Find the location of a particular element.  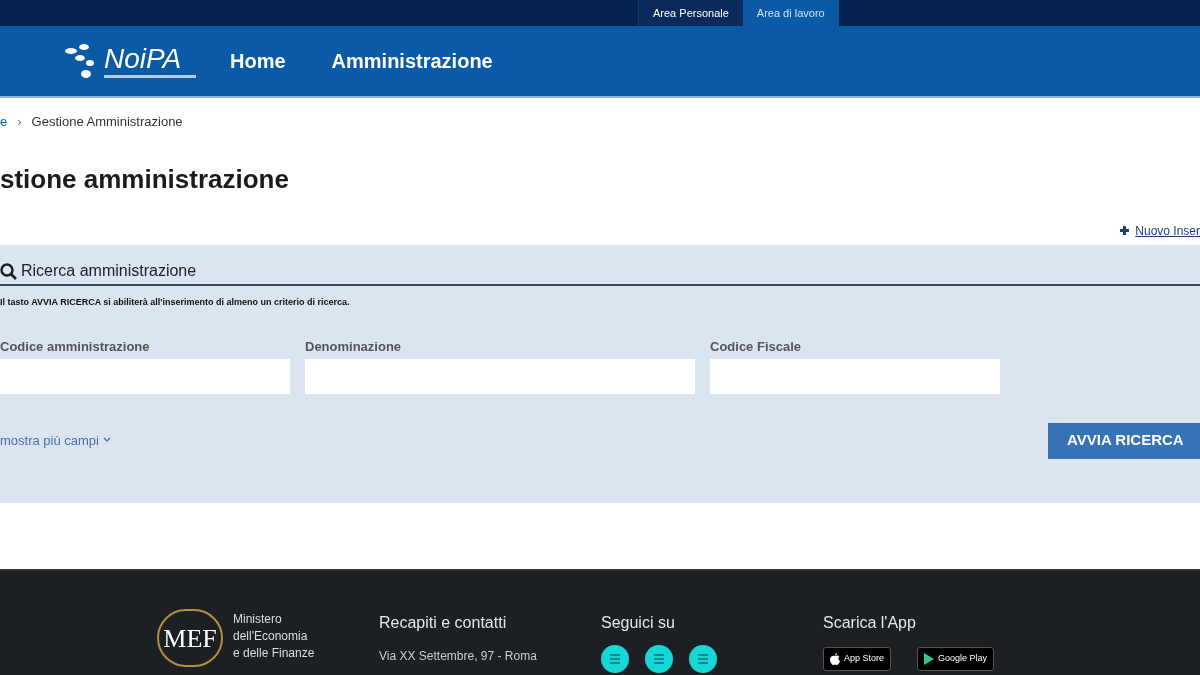

logo-text: NoiPA is located at coordinates (143, 58).